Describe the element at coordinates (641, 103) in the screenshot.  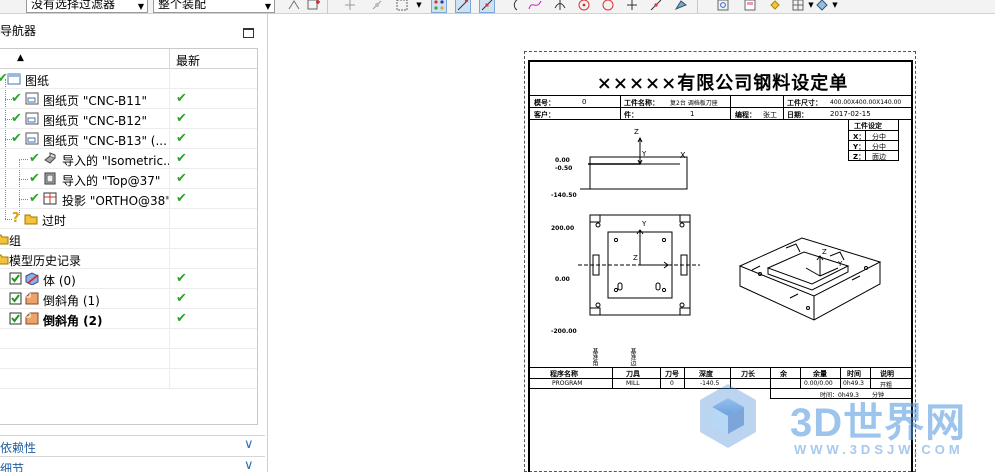
I see `workpiece-name-label: 工件名称：` at that location.